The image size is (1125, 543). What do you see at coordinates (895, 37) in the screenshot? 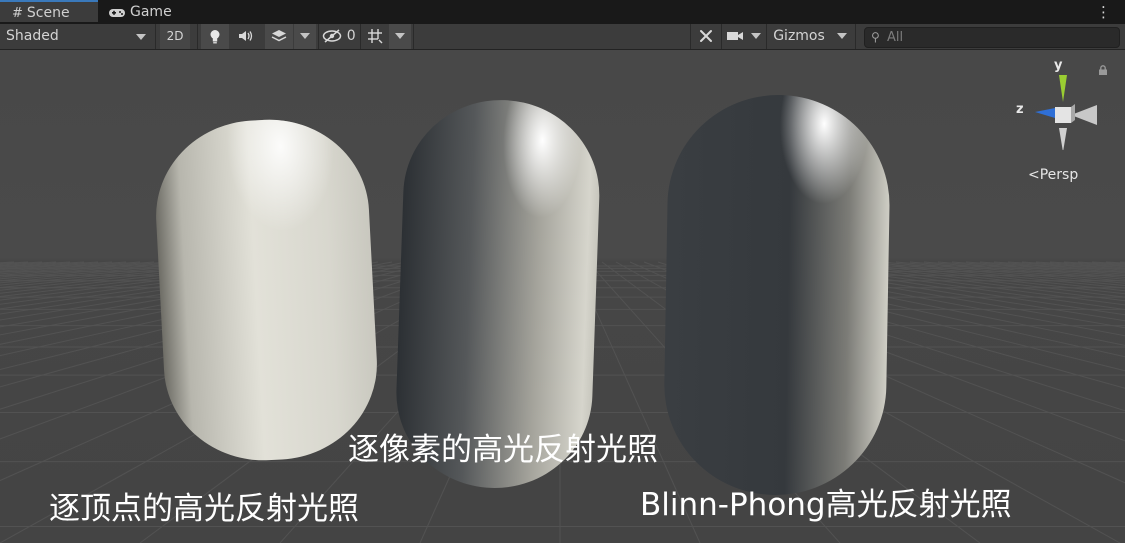
I see `search-placeholder: All` at bounding box center [895, 37].